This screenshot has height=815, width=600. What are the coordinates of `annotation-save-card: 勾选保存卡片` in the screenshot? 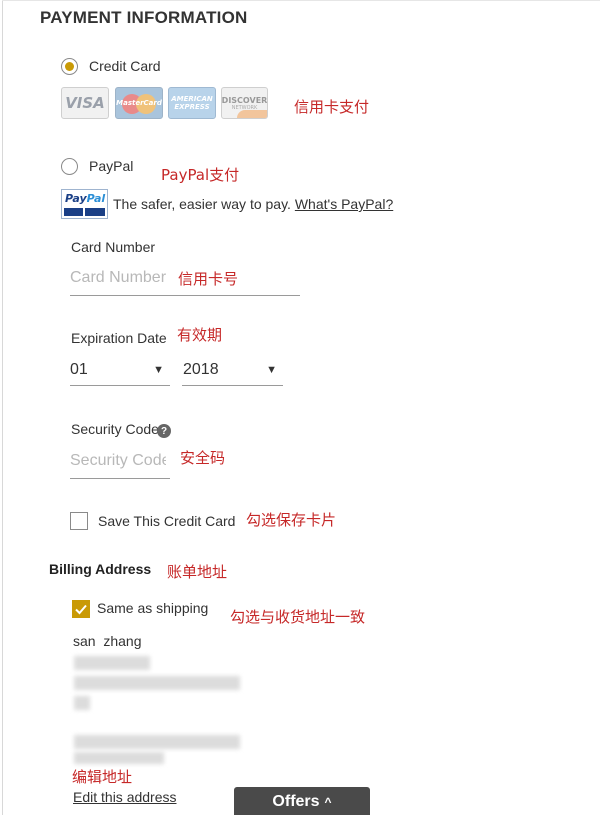 It's located at (291, 520).